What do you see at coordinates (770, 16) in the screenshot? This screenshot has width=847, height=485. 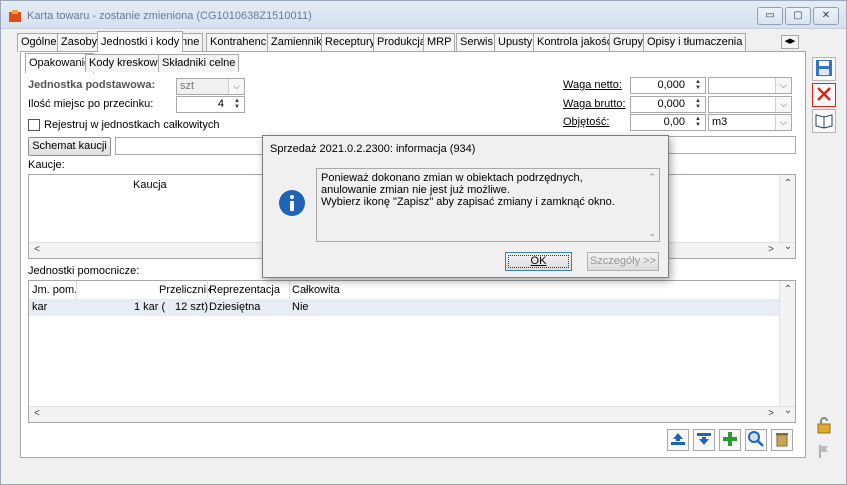 I see `minimize-button: ▭` at bounding box center [770, 16].